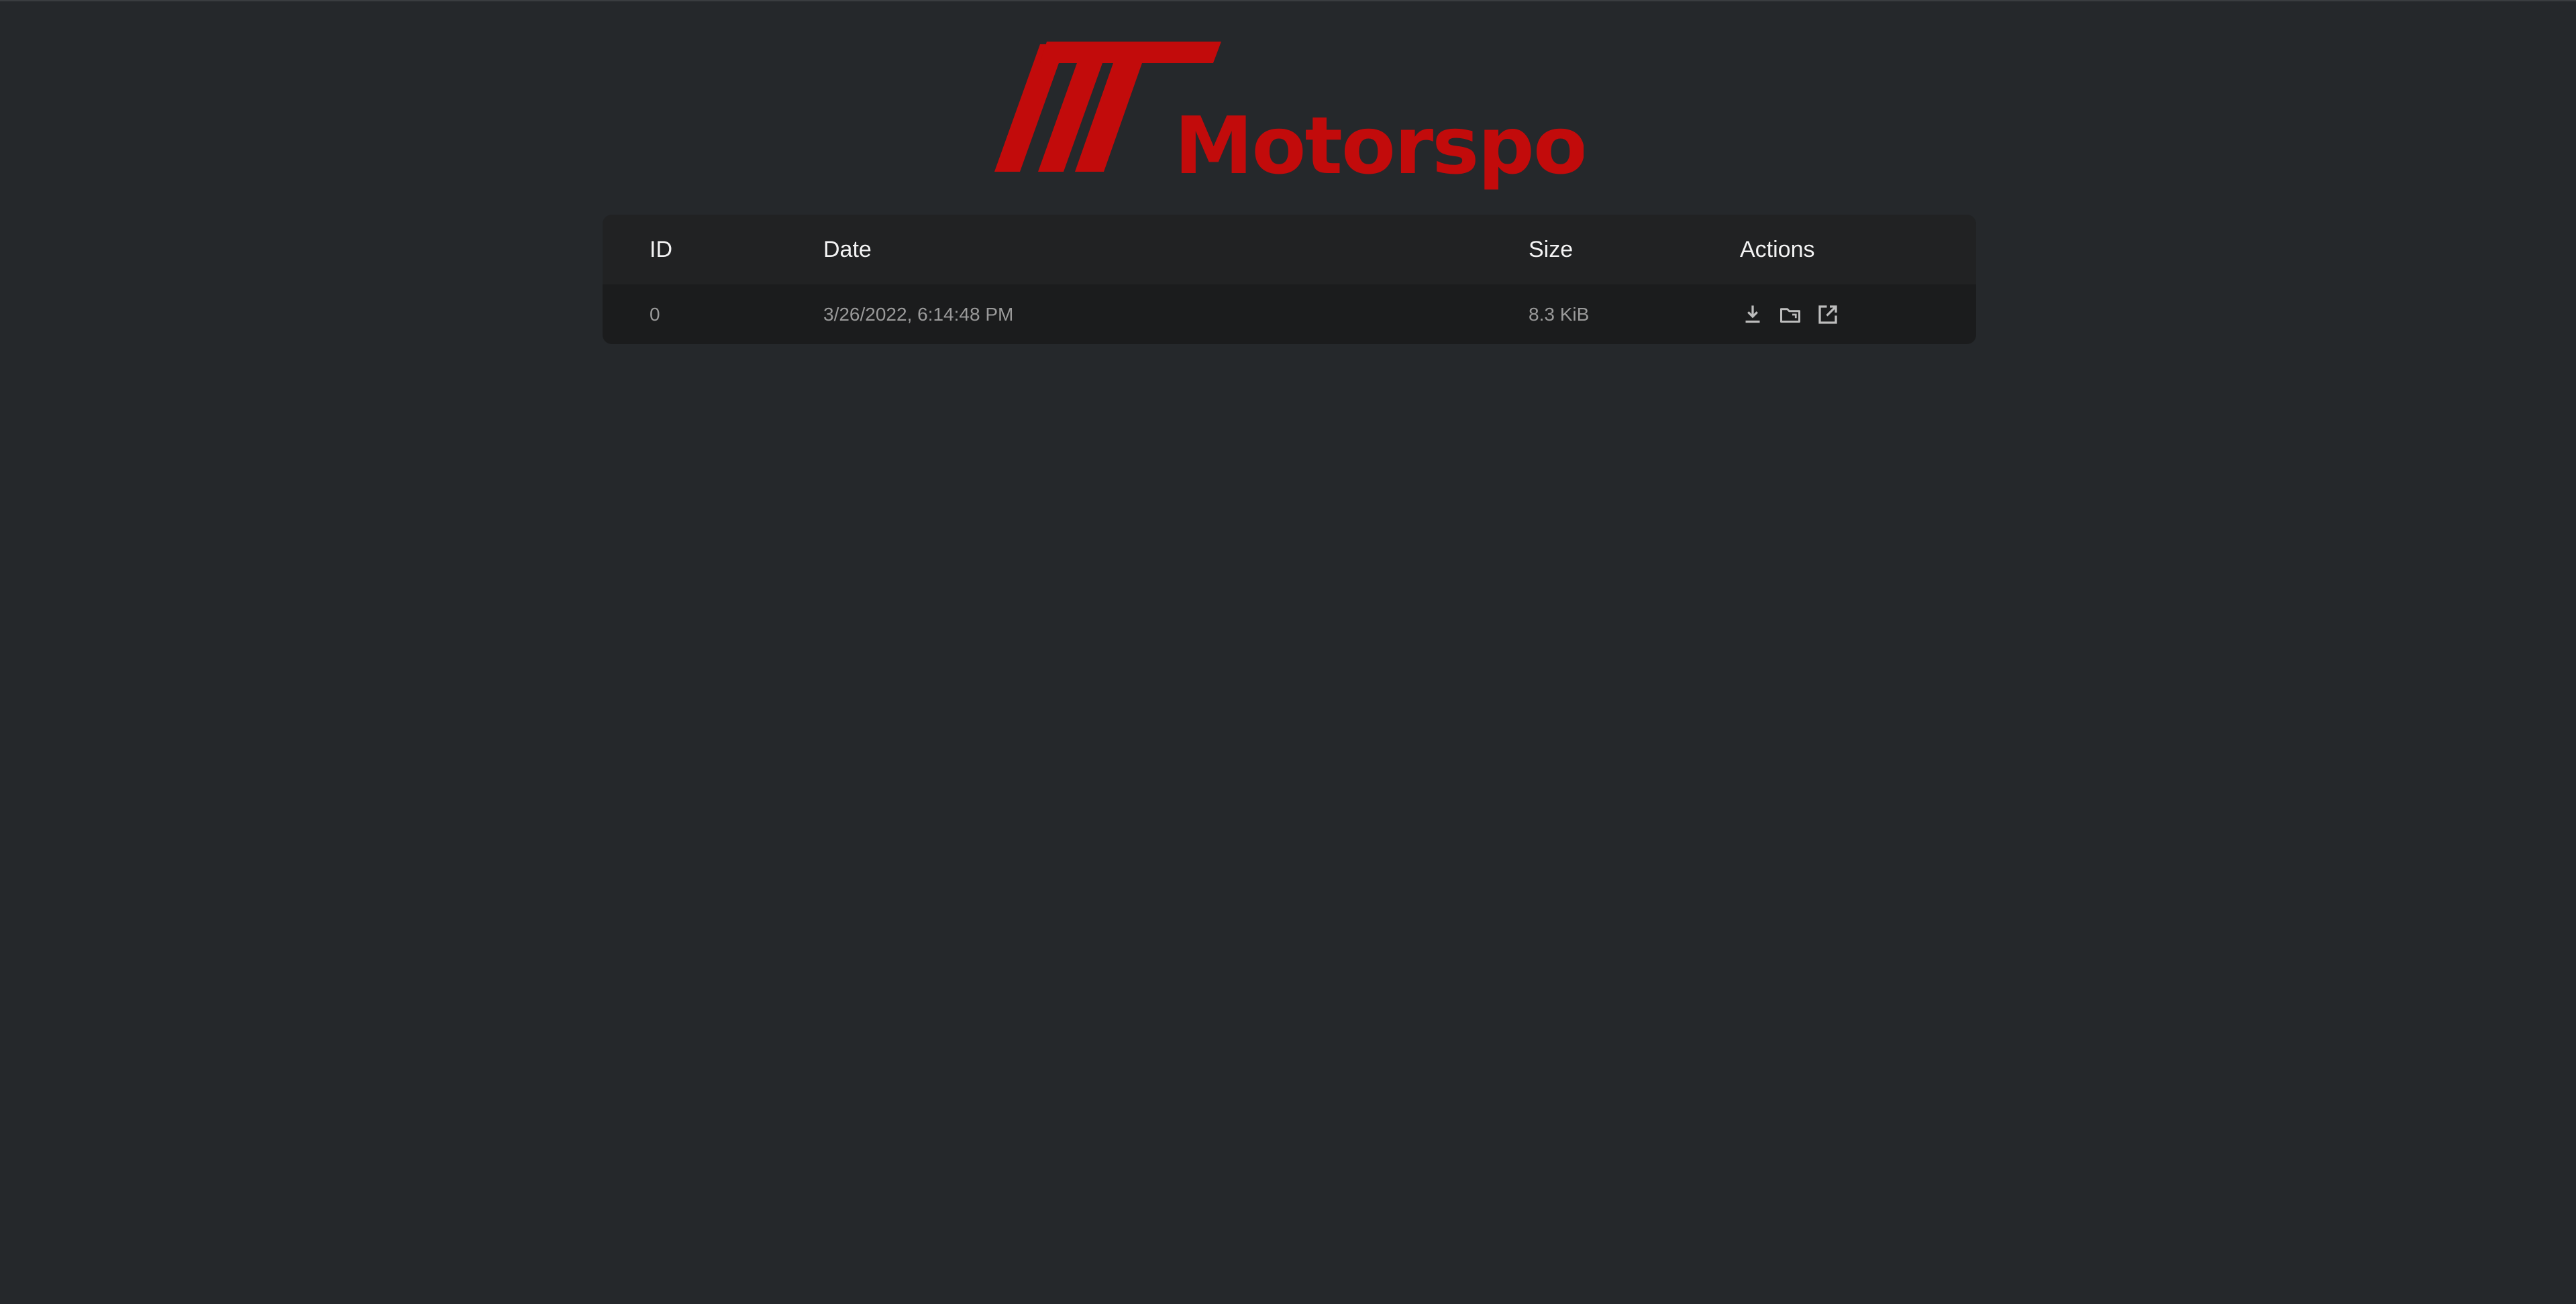  Describe the element at coordinates (1289, 250) in the screenshot. I see `table-header-row: ID Date Size Actions` at that location.